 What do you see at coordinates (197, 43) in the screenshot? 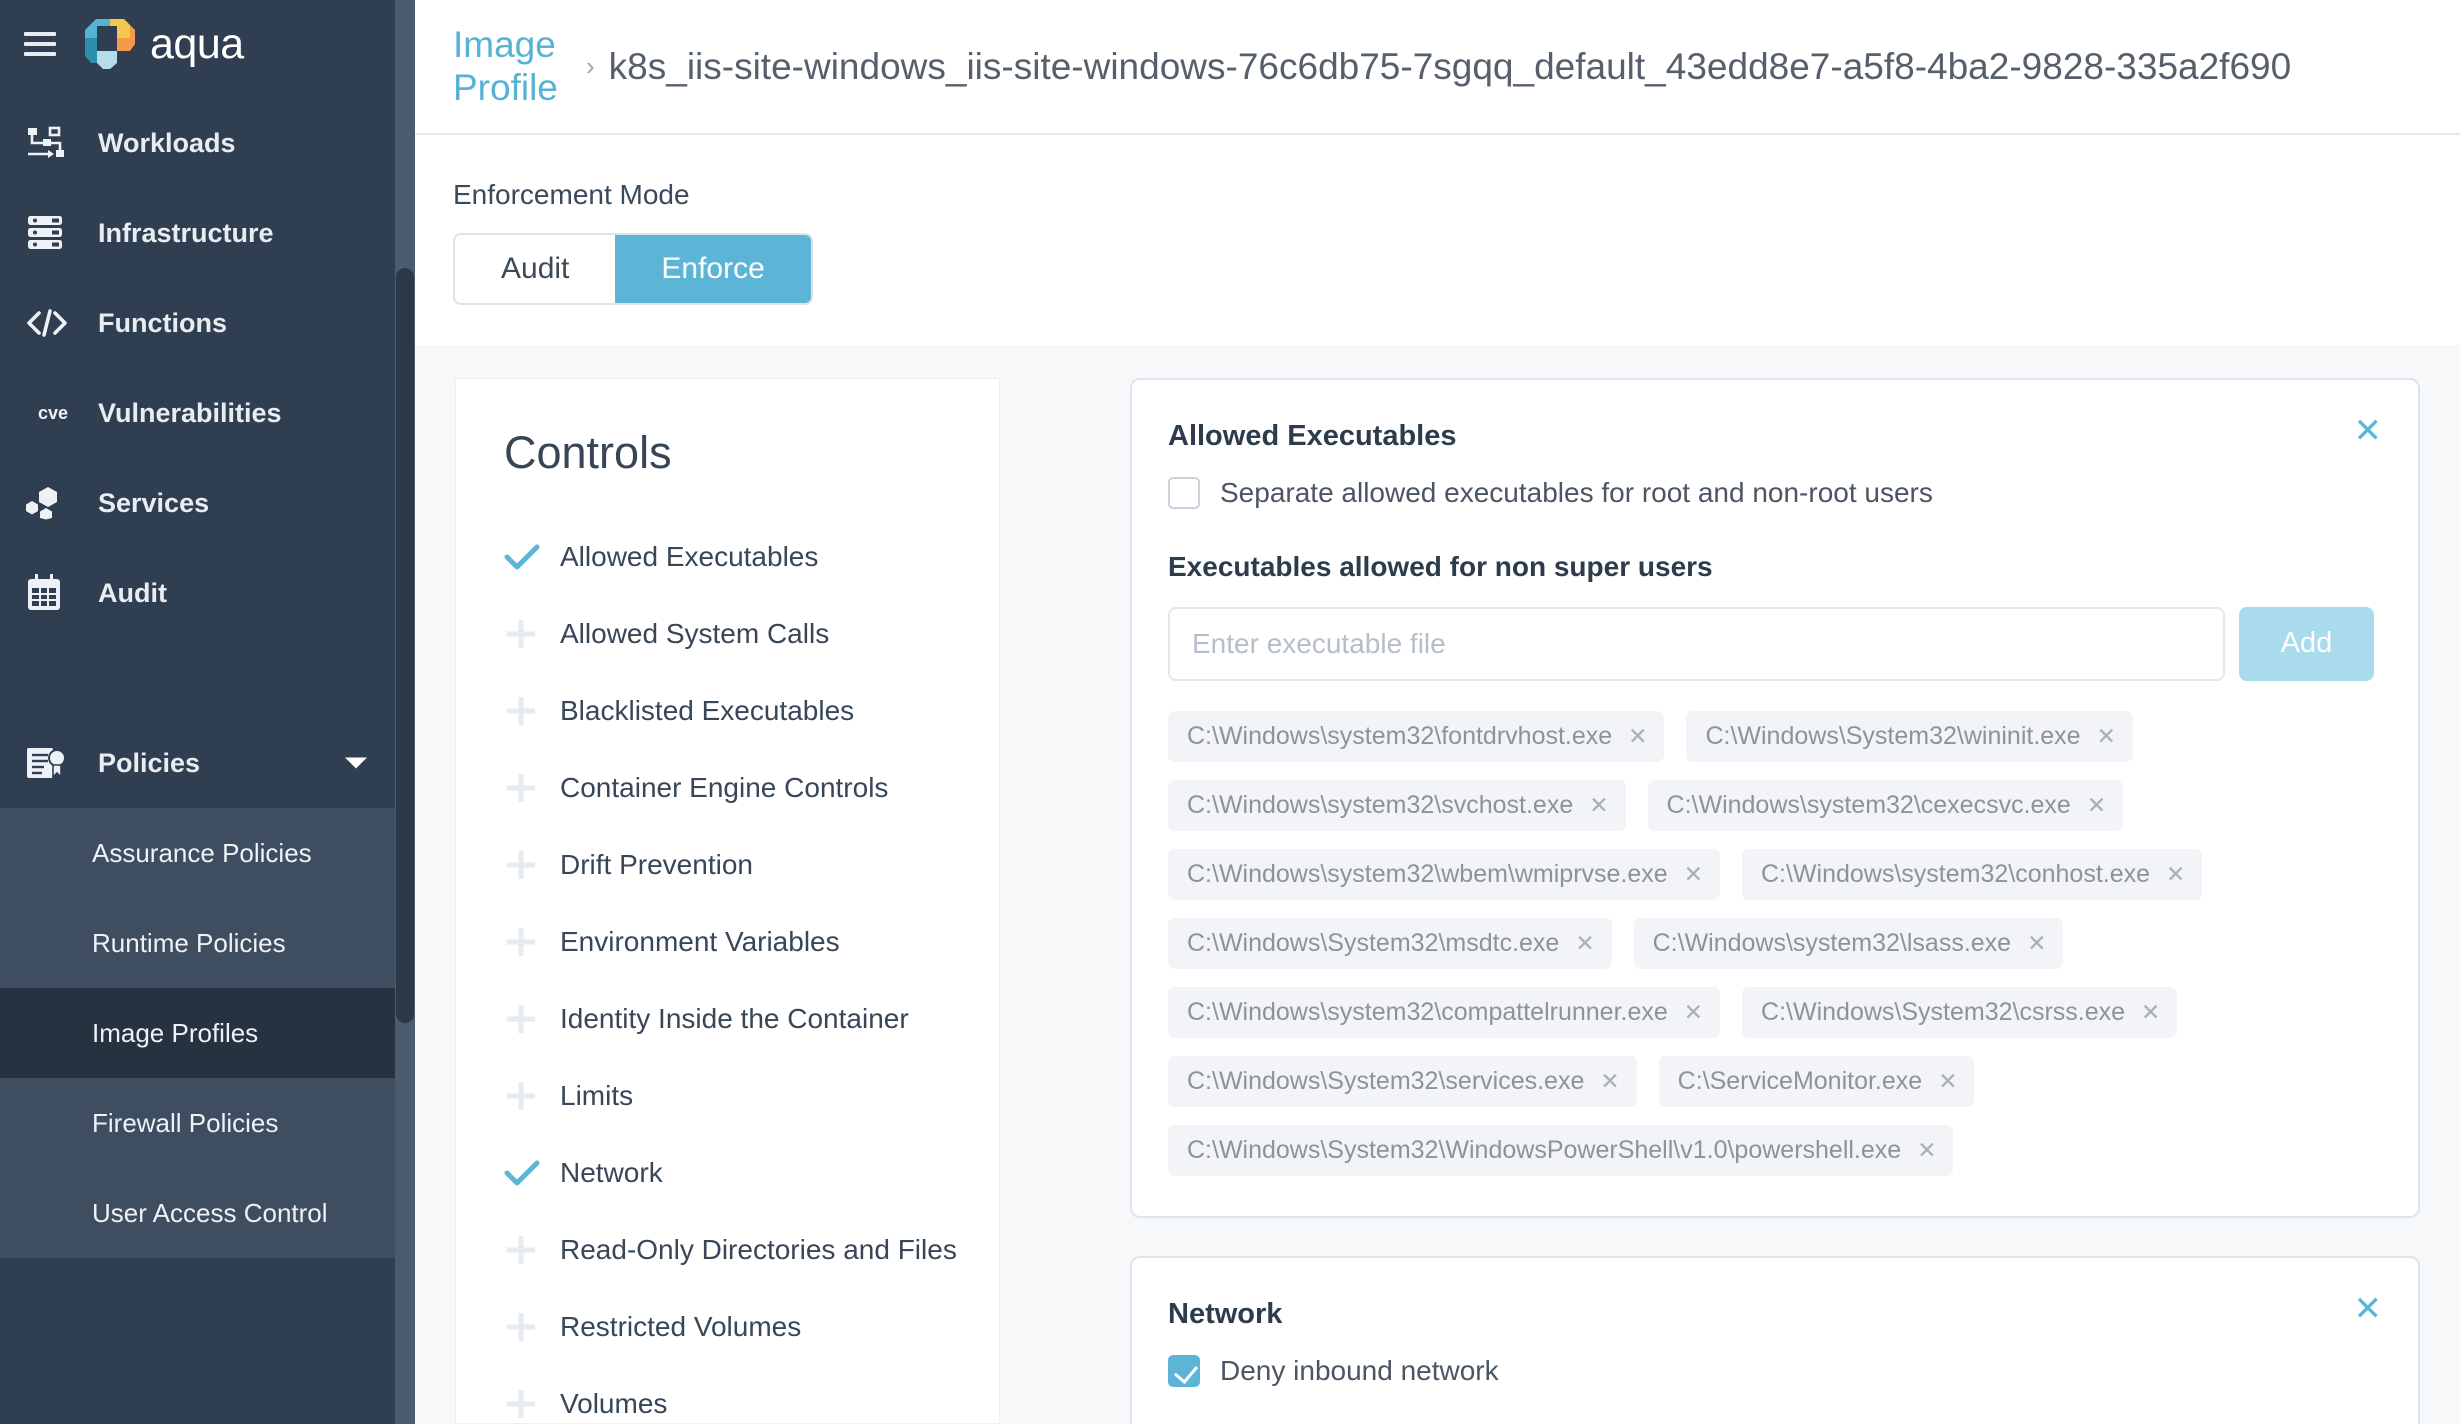
I see `brand-name: aqua` at bounding box center [197, 43].